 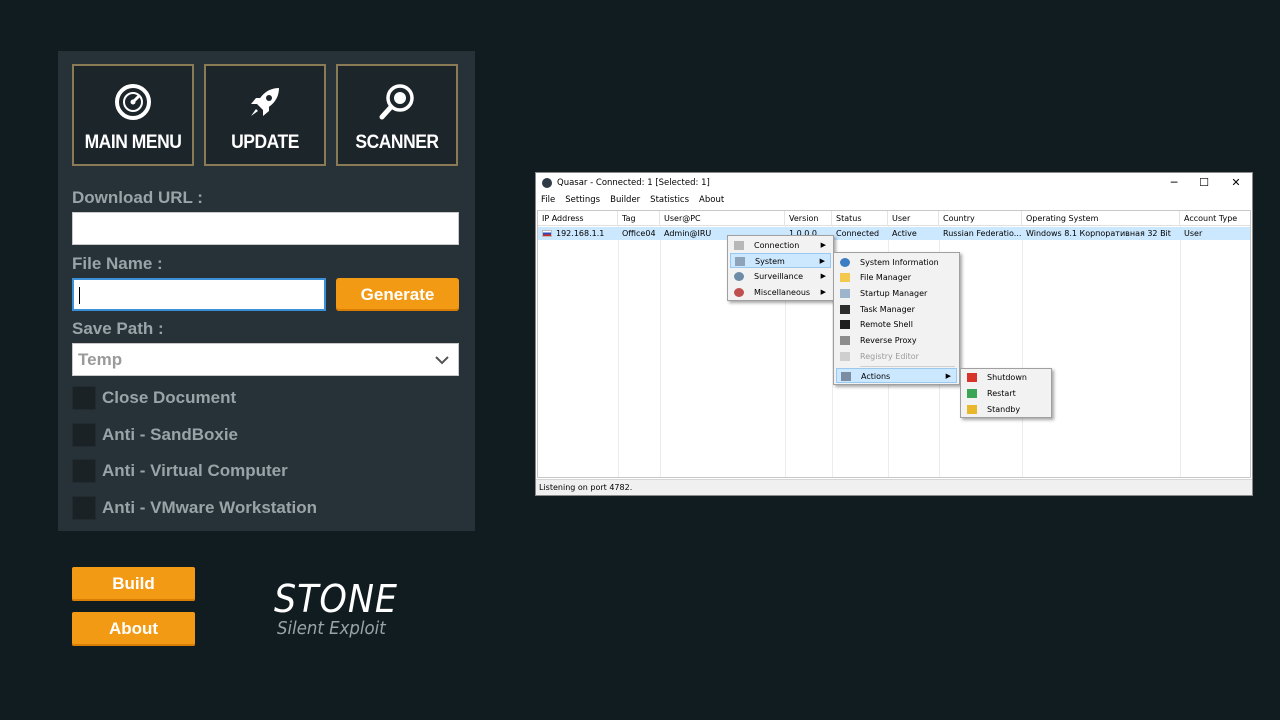 What do you see at coordinates (331, 628) in the screenshot?
I see `logo-subtitle: Silent Exploit` at bounding box center [331, 628].